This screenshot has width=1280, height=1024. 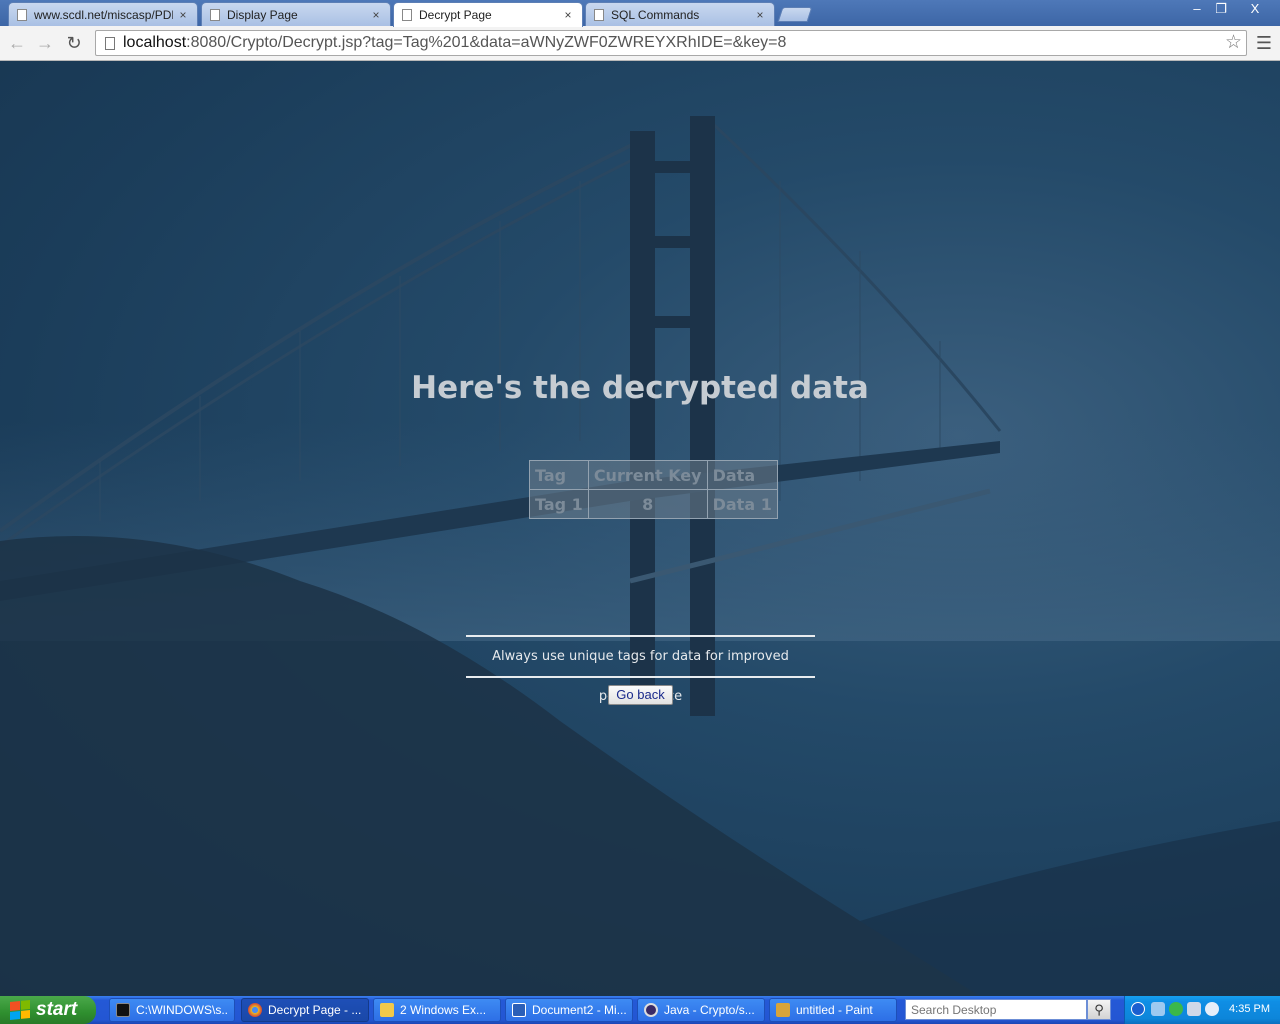 I want to click on tab-title: Decrypt Page, so click(x=455, y=15).